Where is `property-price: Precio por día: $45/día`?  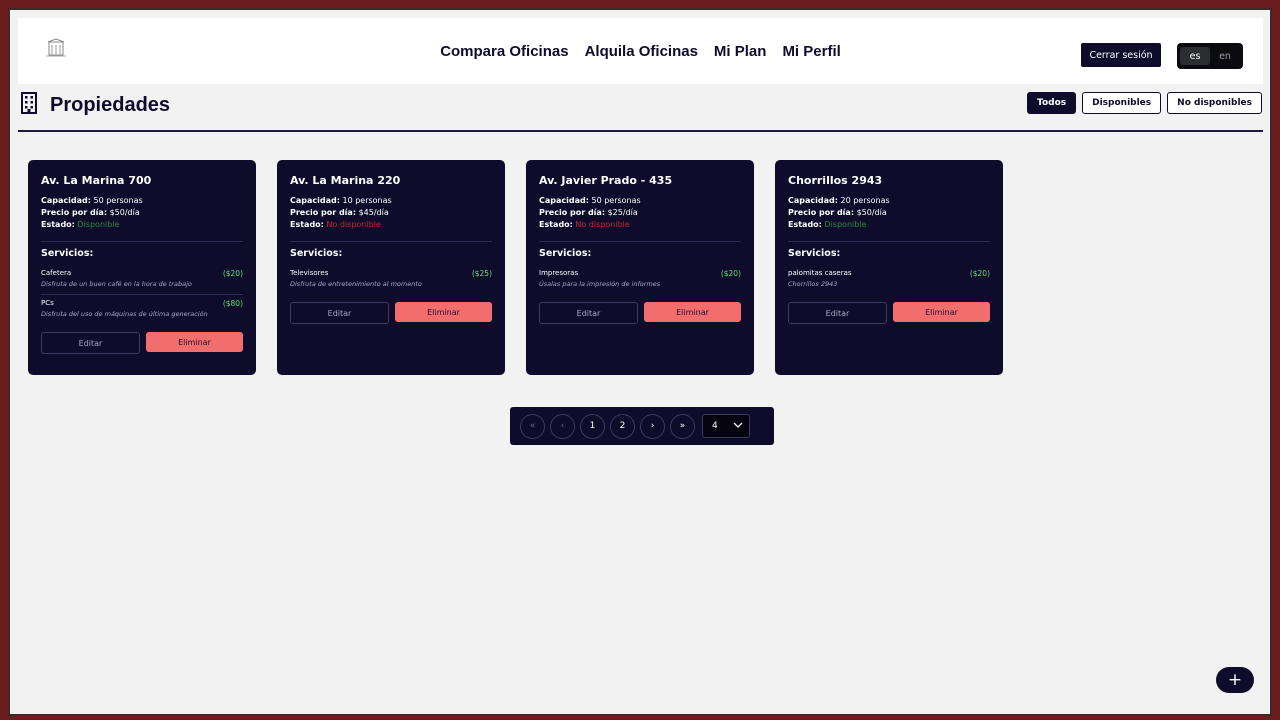
property-price: Precio por día: $45/día is located at coordinates (339, 212).